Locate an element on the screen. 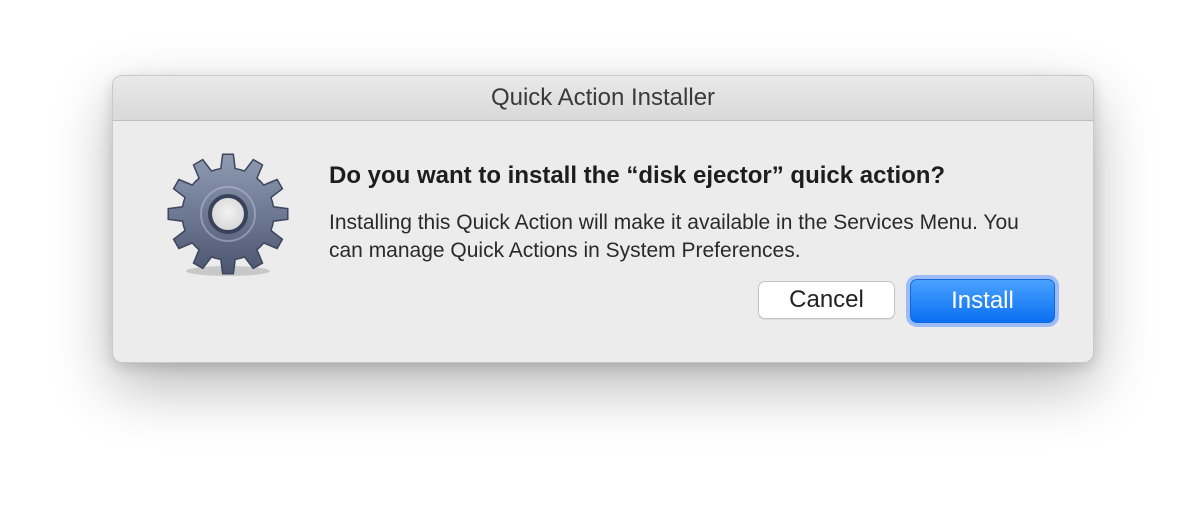  cancel-button: Cancel is located at coordinates (826, 300).